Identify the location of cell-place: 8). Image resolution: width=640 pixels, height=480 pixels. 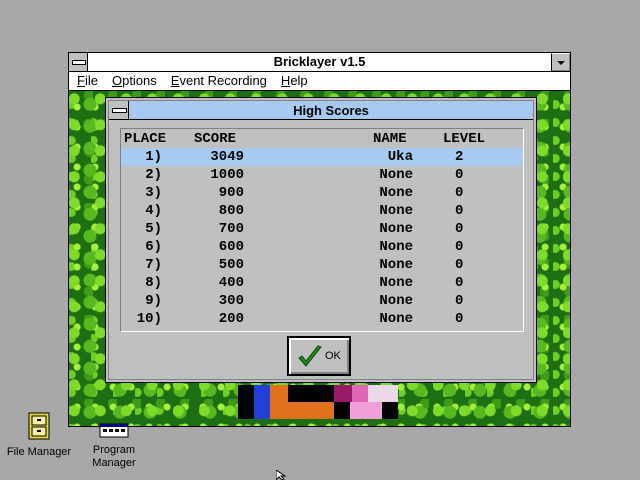
(153, 283).